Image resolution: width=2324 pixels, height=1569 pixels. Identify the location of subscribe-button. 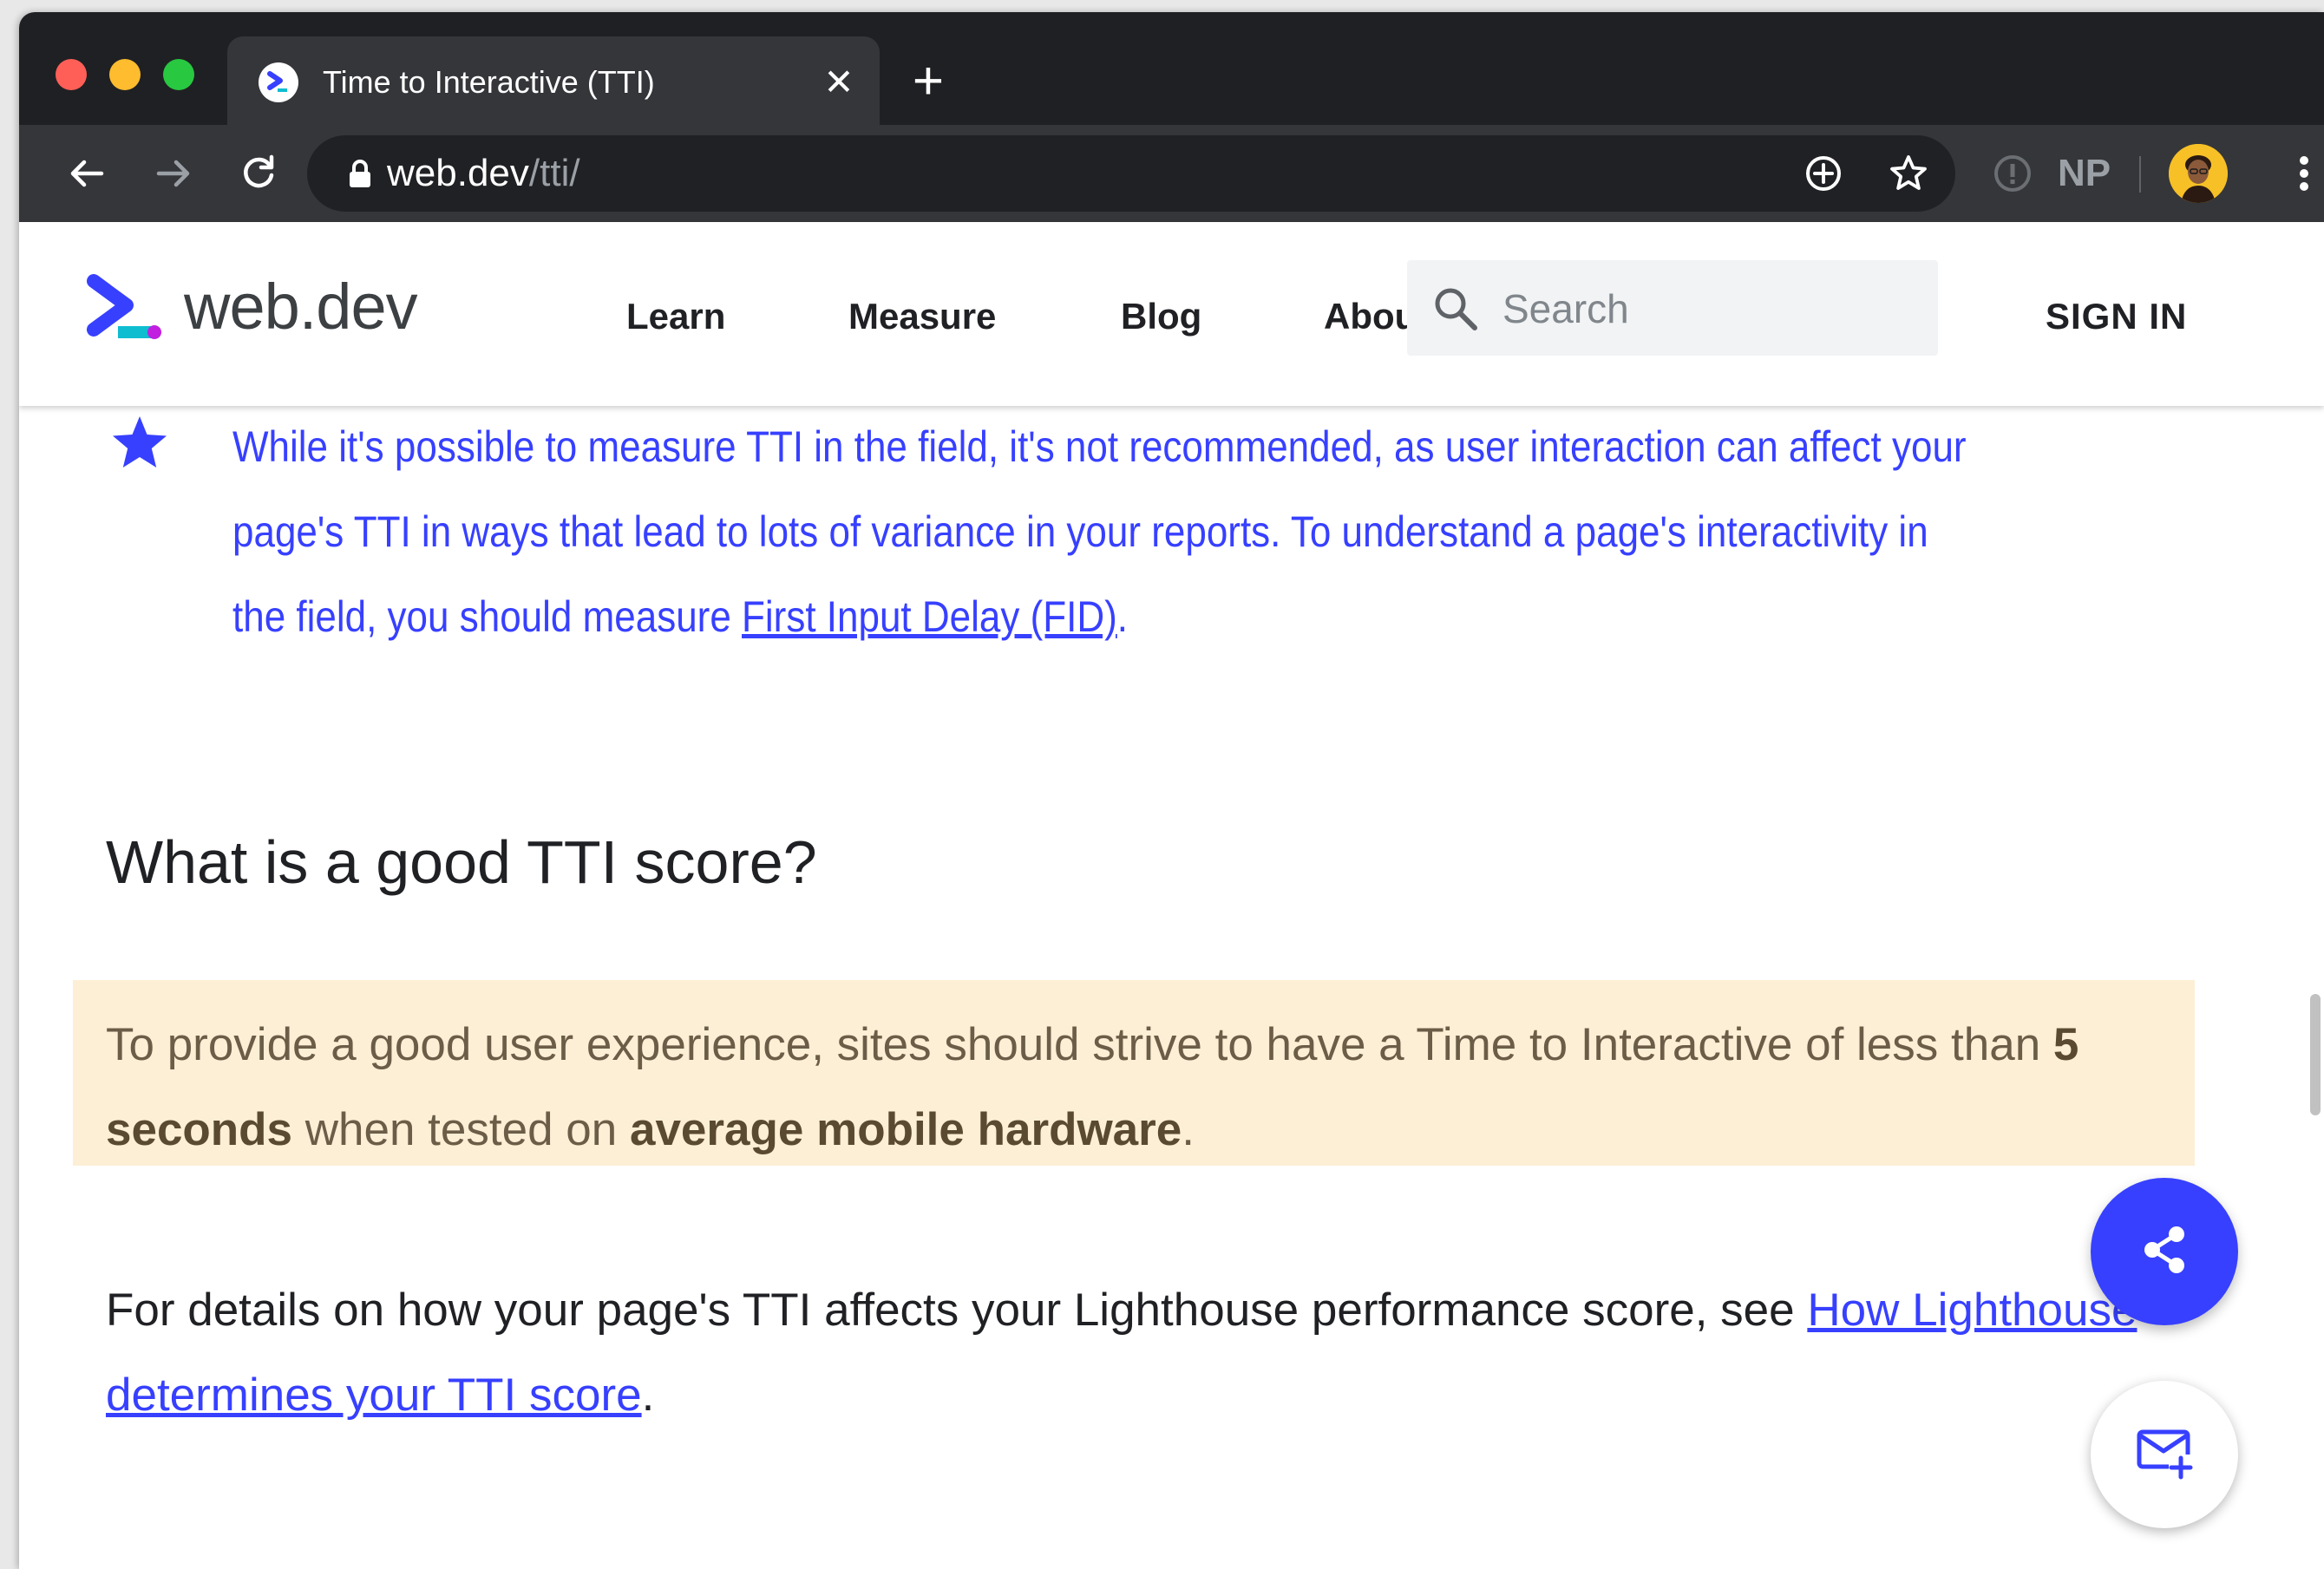
(2164, 1455).